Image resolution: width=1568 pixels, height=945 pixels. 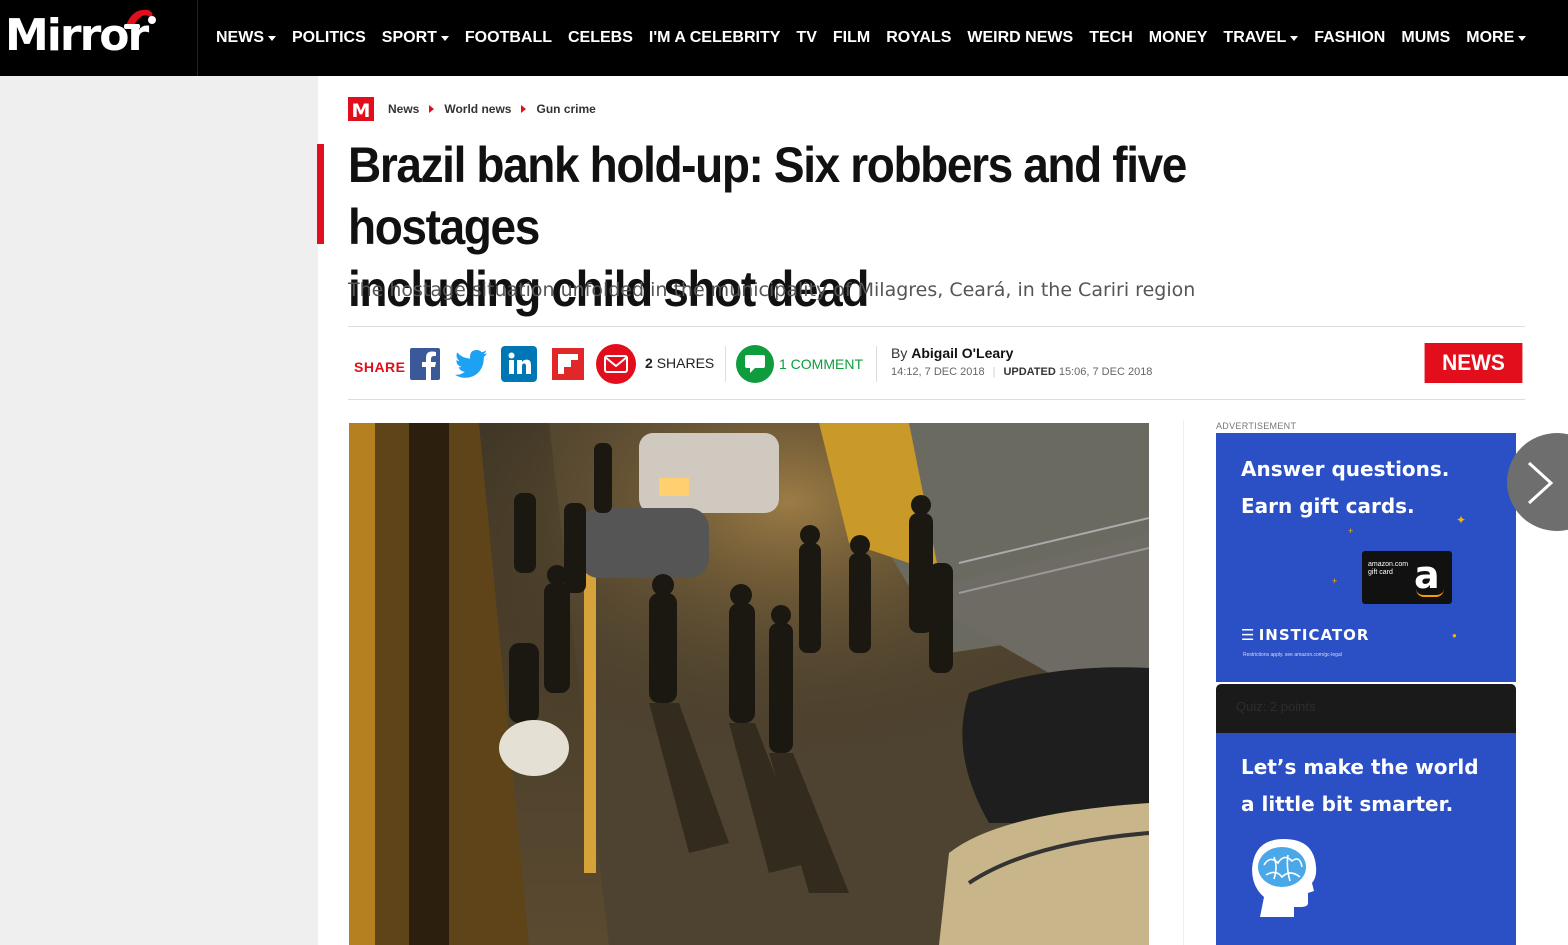 I want to click on author-link: Abigail O'Leary, so click(x=962, y=353).